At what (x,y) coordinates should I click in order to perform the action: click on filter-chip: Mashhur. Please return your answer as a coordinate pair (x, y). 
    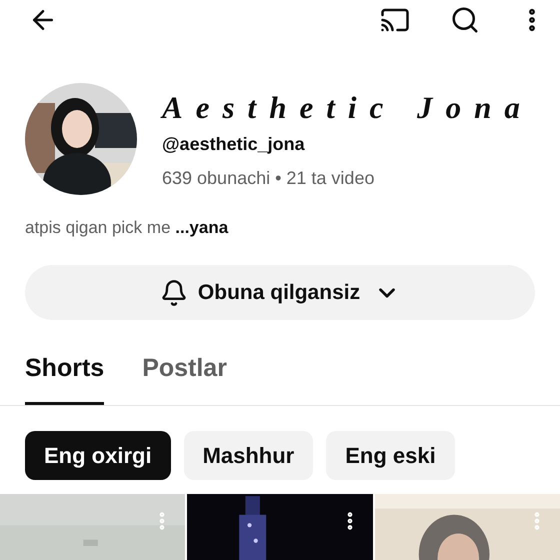
    Looking at the image, I should click on (249, 455).